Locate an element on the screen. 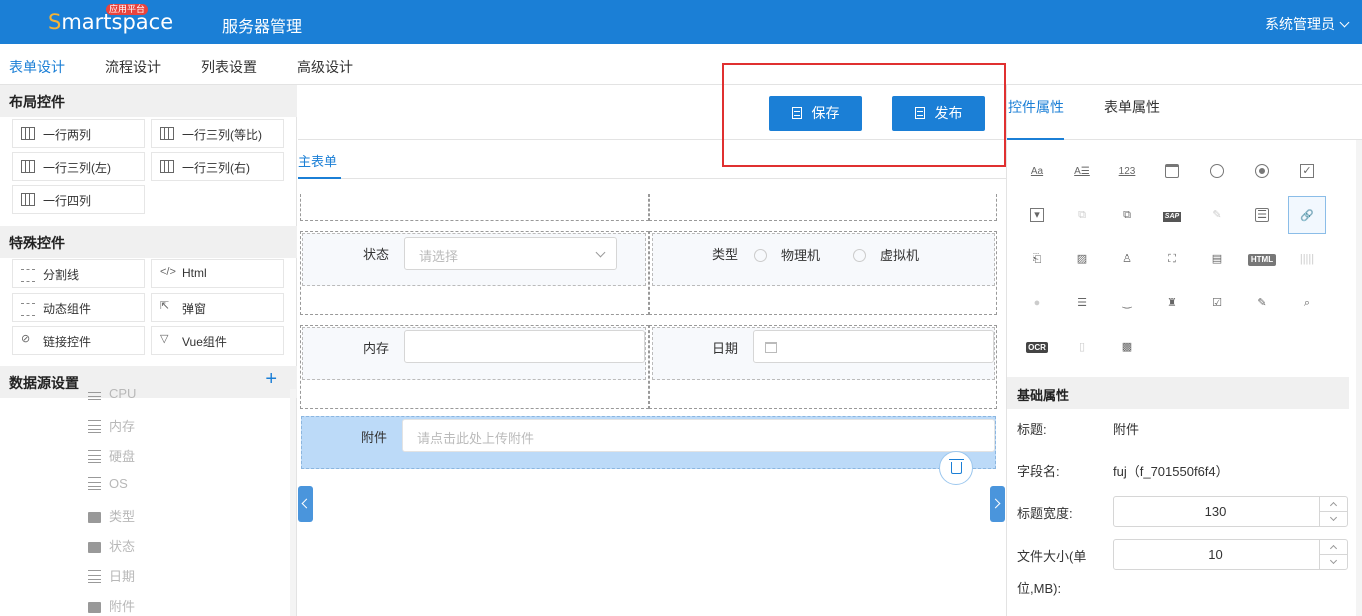  tree-item: 附件 is located at coordinates (111, 605).